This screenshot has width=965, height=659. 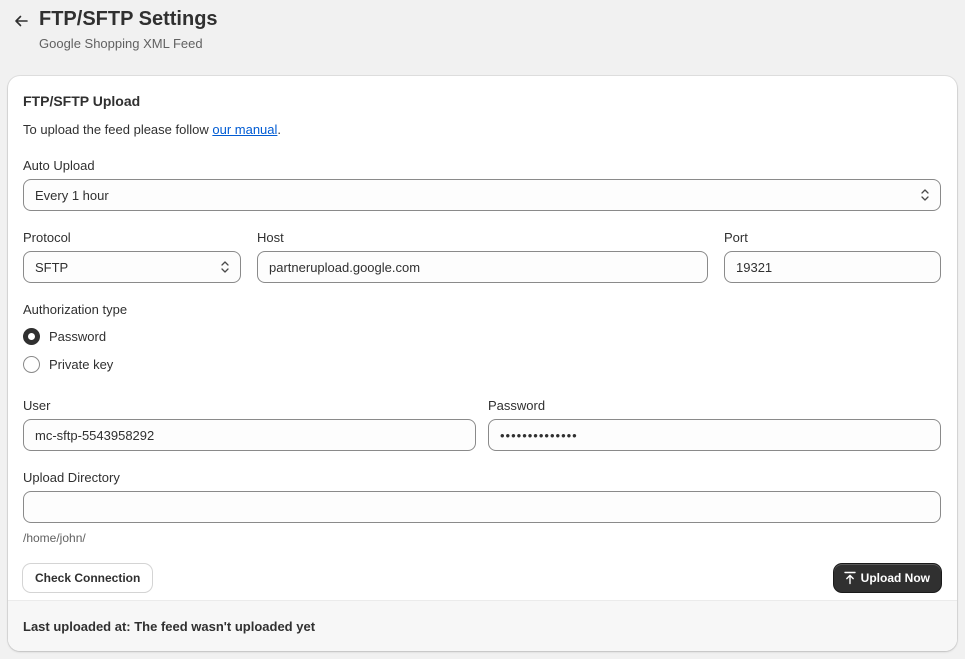 I want to click on upload-directory-help: /home/john/, so click(x=54, y=538).